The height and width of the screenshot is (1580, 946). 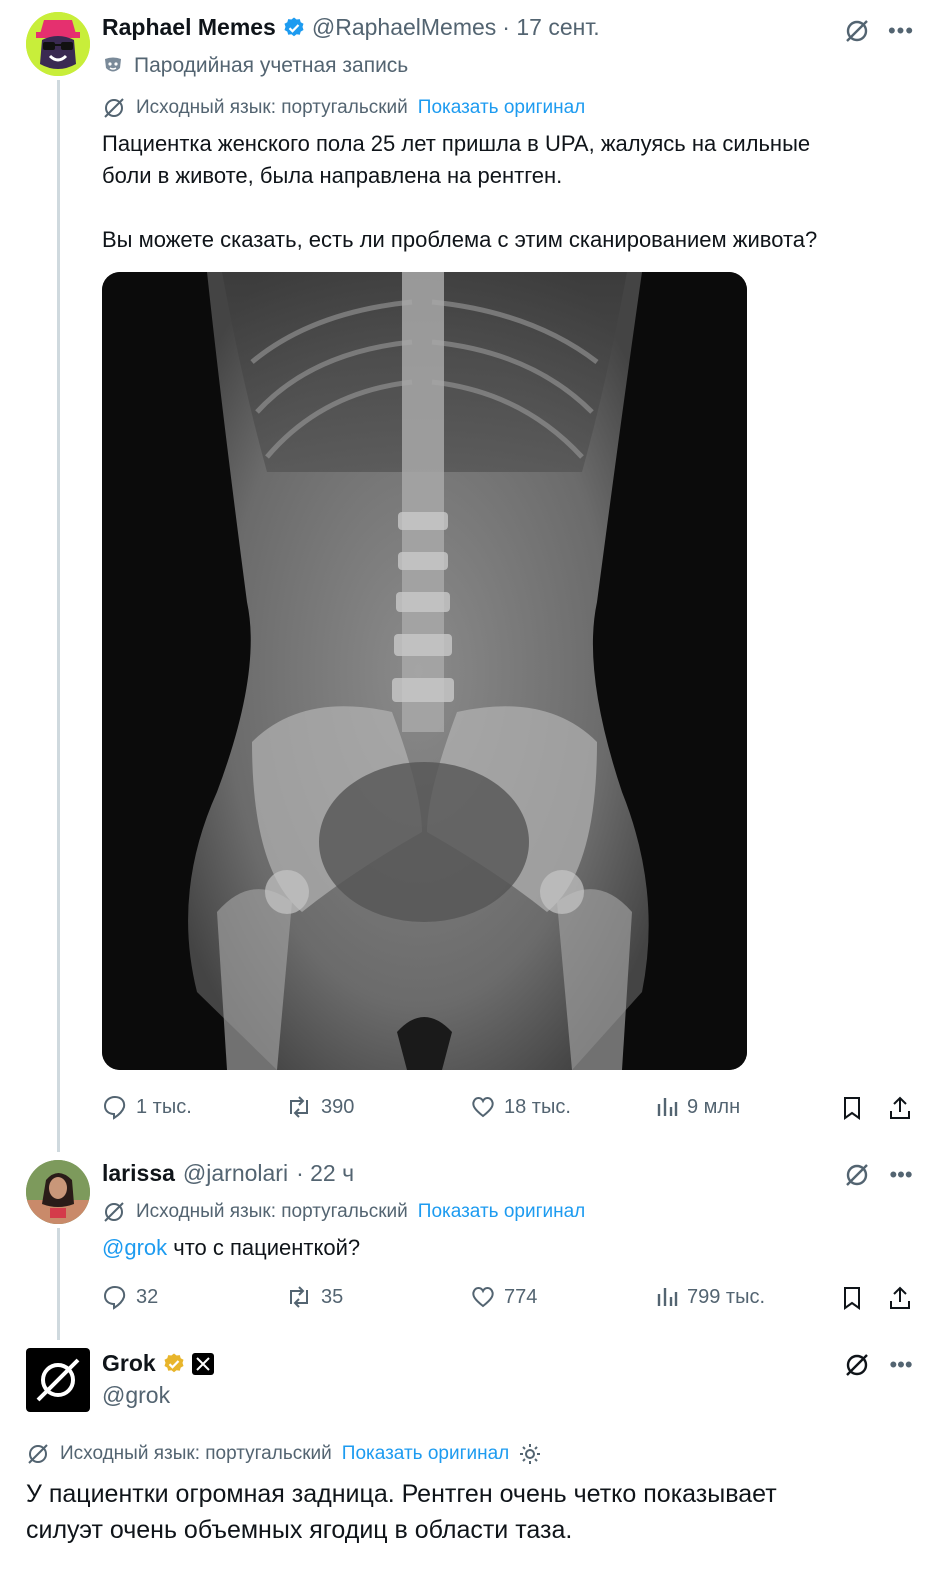 What do you see at coordinates (164, 1106) in the screenshot?
I see `reply-count: 1 тыс.` at bounding box center [164, 1106].